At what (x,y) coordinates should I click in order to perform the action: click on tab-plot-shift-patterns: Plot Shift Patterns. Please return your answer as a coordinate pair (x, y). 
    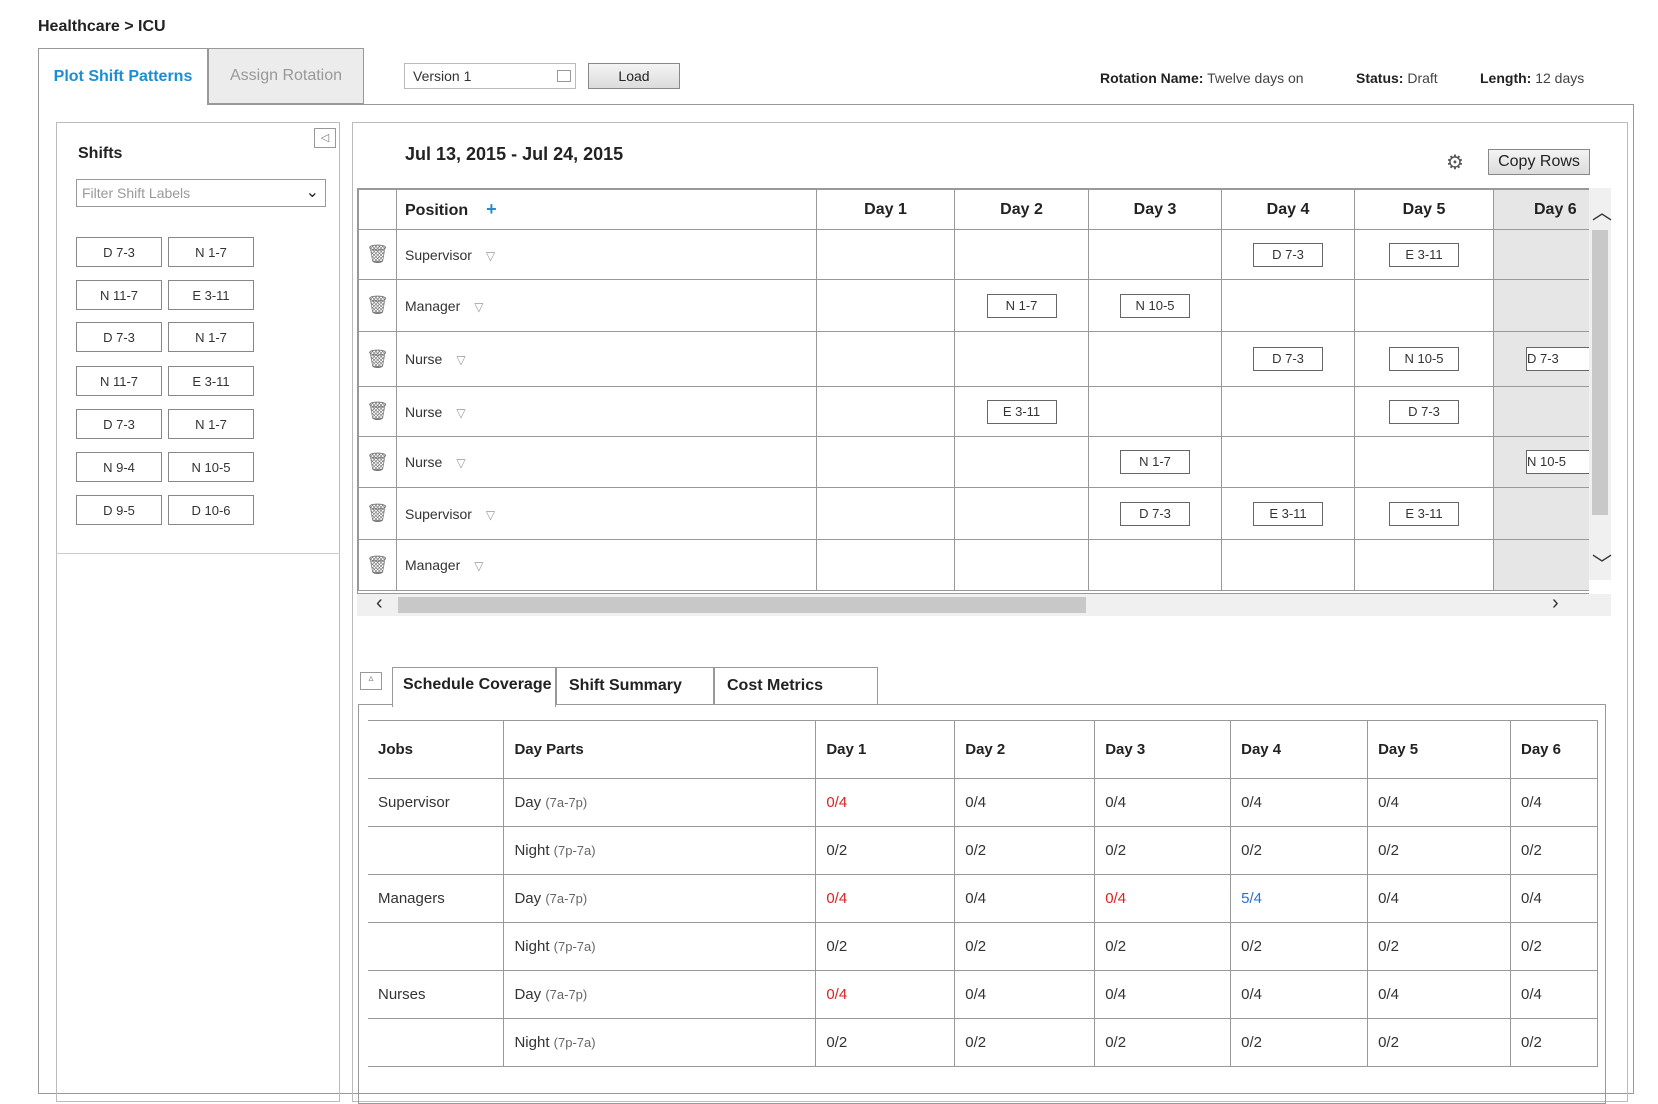
    Looking at the image, I should click on (123, 76).